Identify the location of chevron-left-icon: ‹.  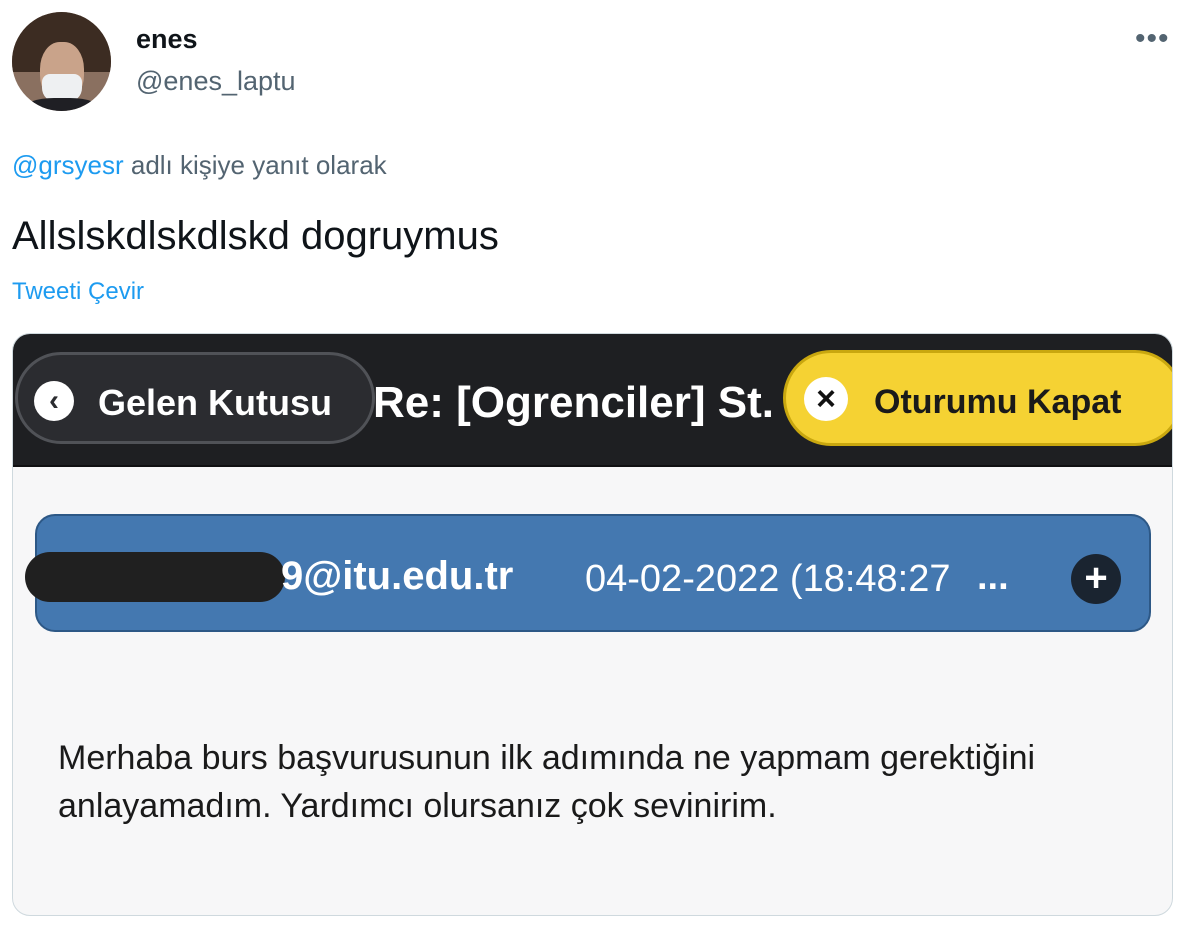
(54, 401).